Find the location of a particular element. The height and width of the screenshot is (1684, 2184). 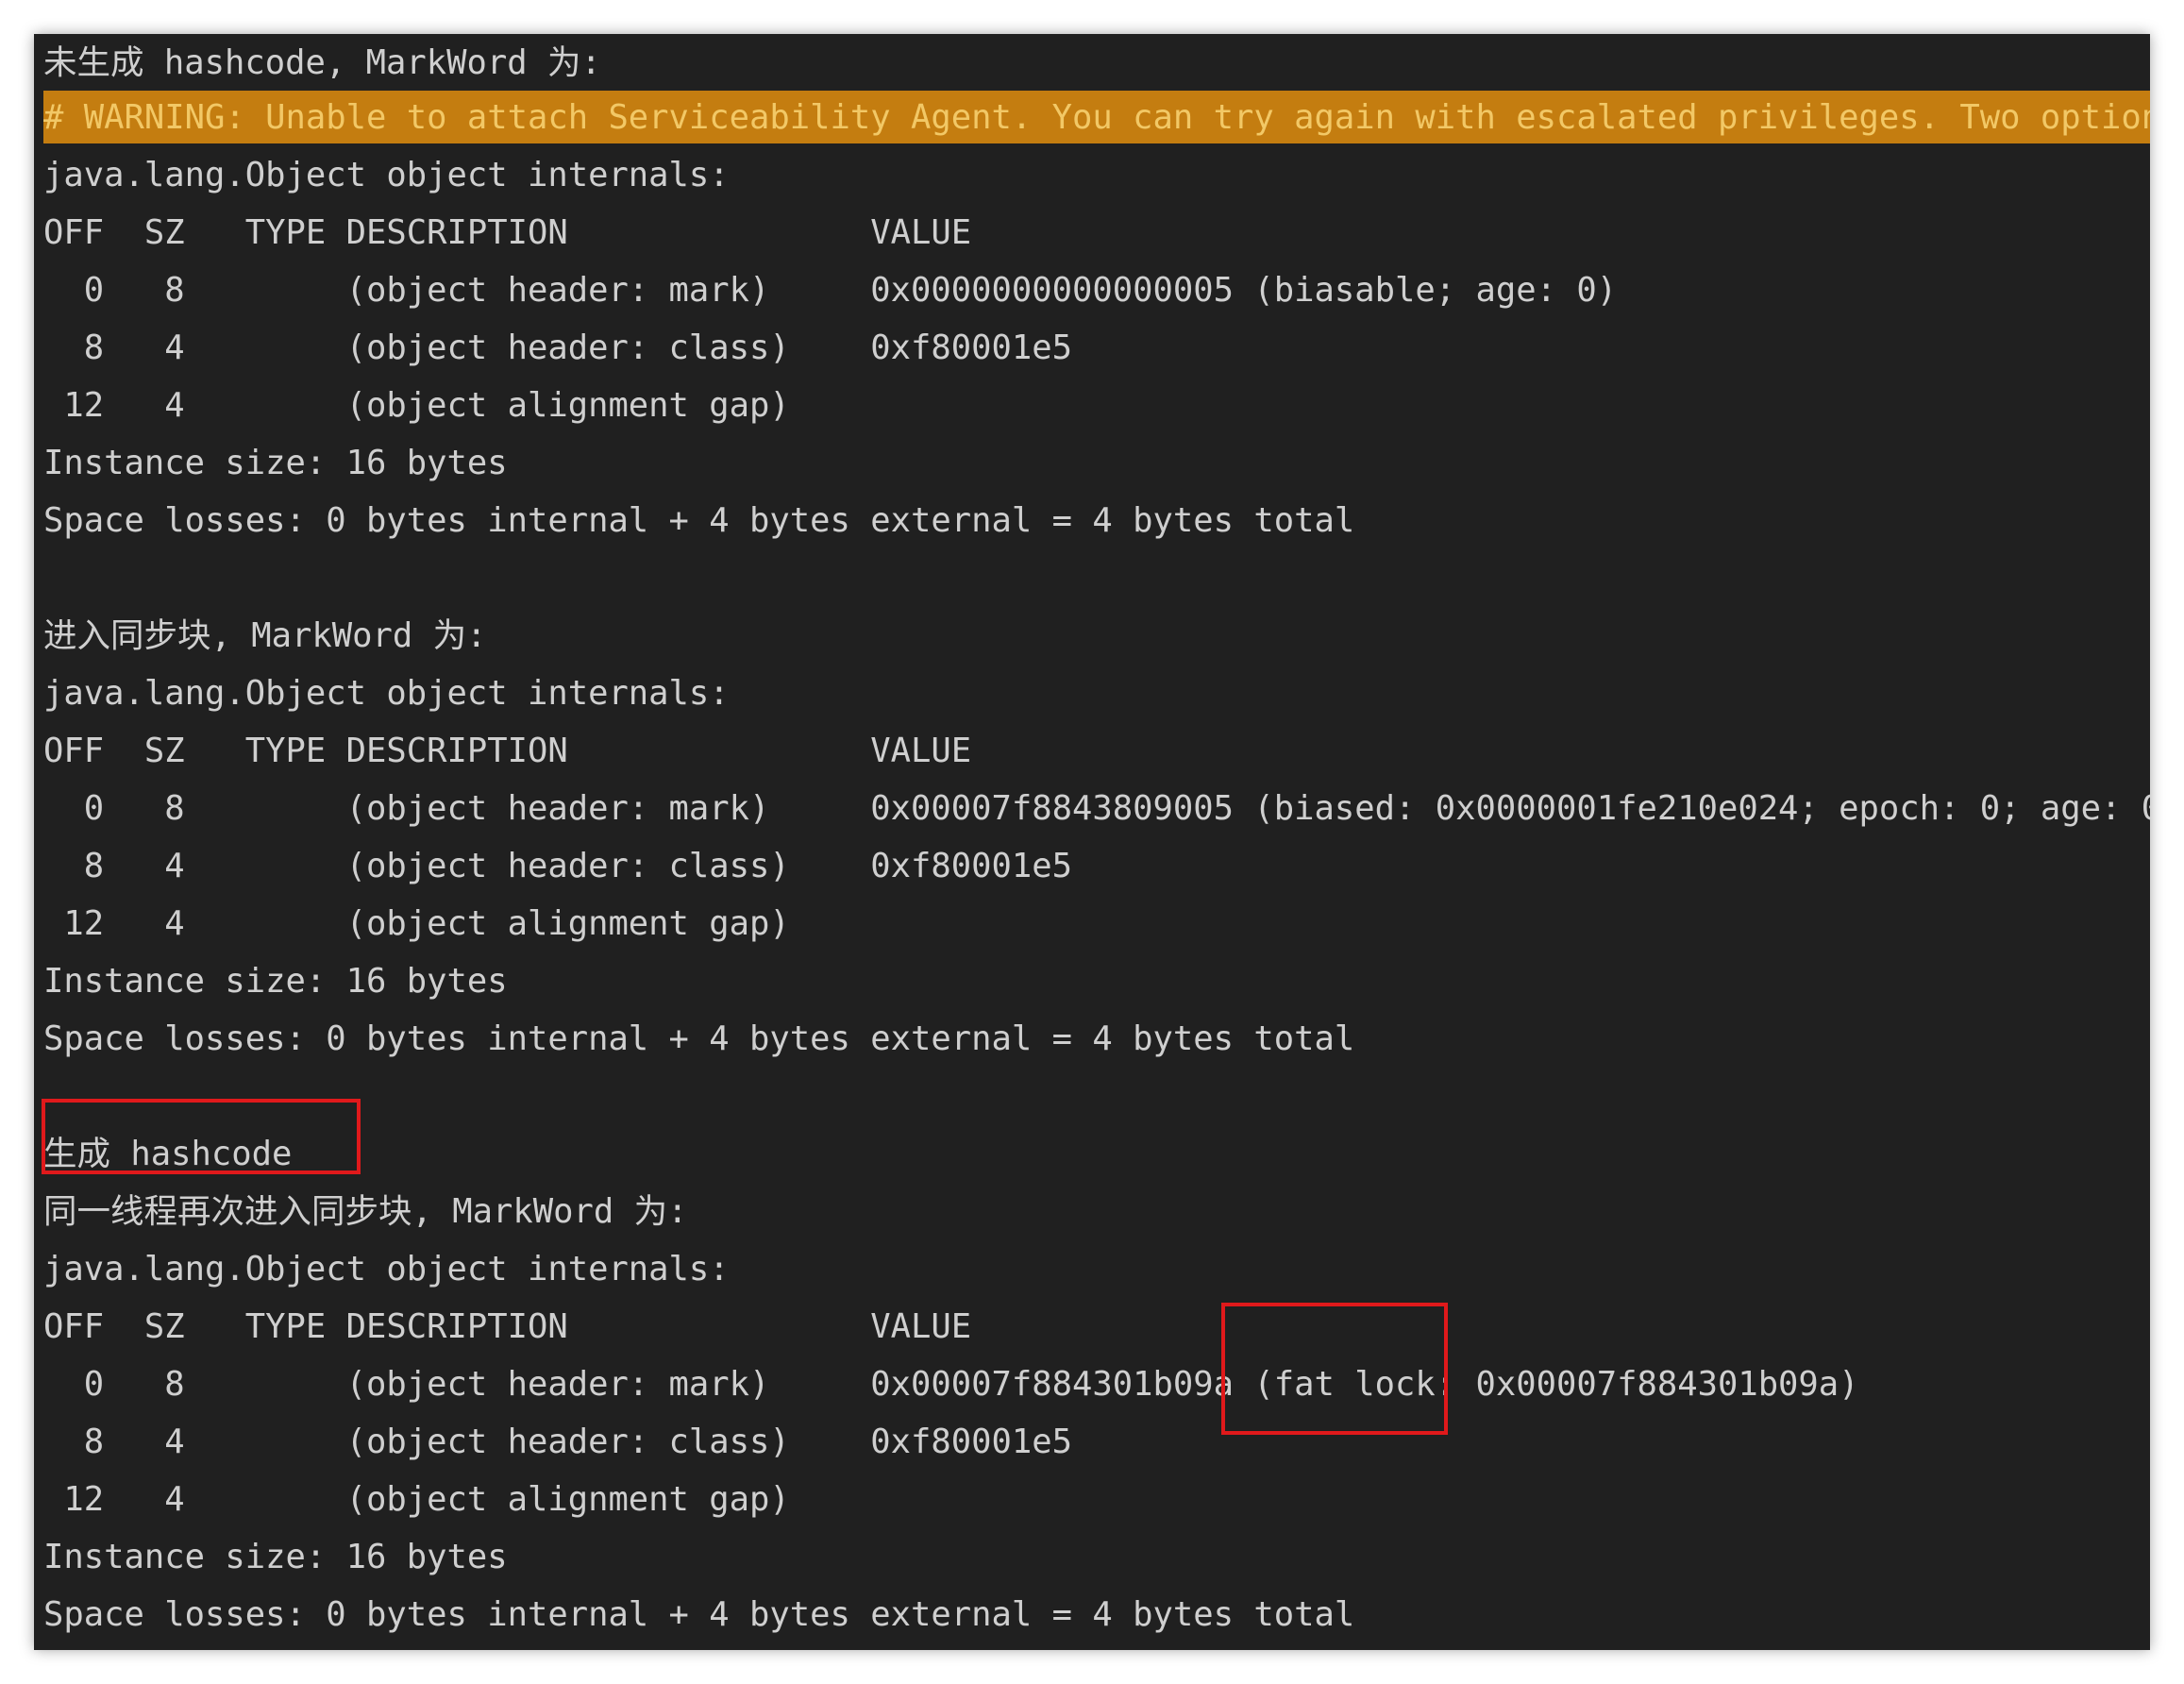

section-heading-reenter-sync: 同一线程再次进入同步块, MarkWord 为: is located at coordinates (365, 1211).